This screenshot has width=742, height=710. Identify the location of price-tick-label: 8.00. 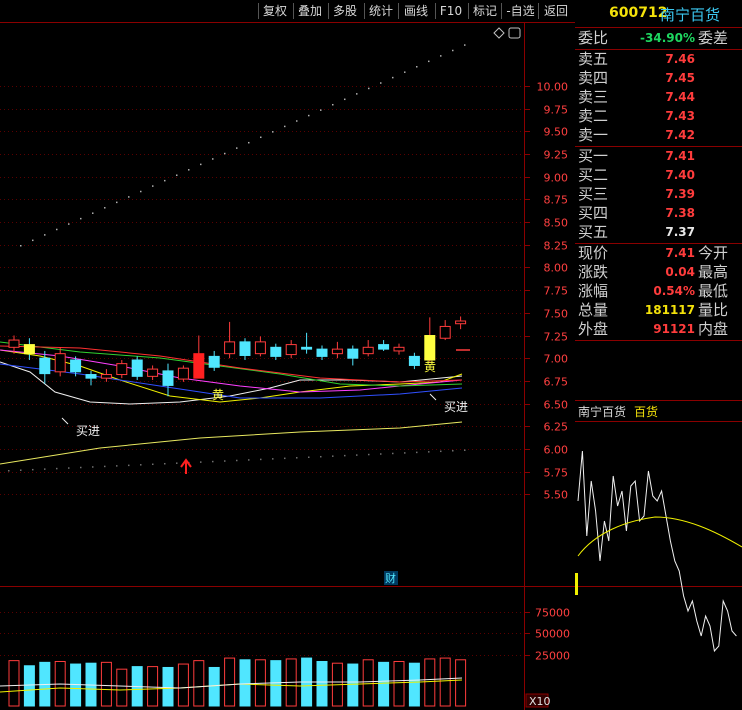
(556, 268).